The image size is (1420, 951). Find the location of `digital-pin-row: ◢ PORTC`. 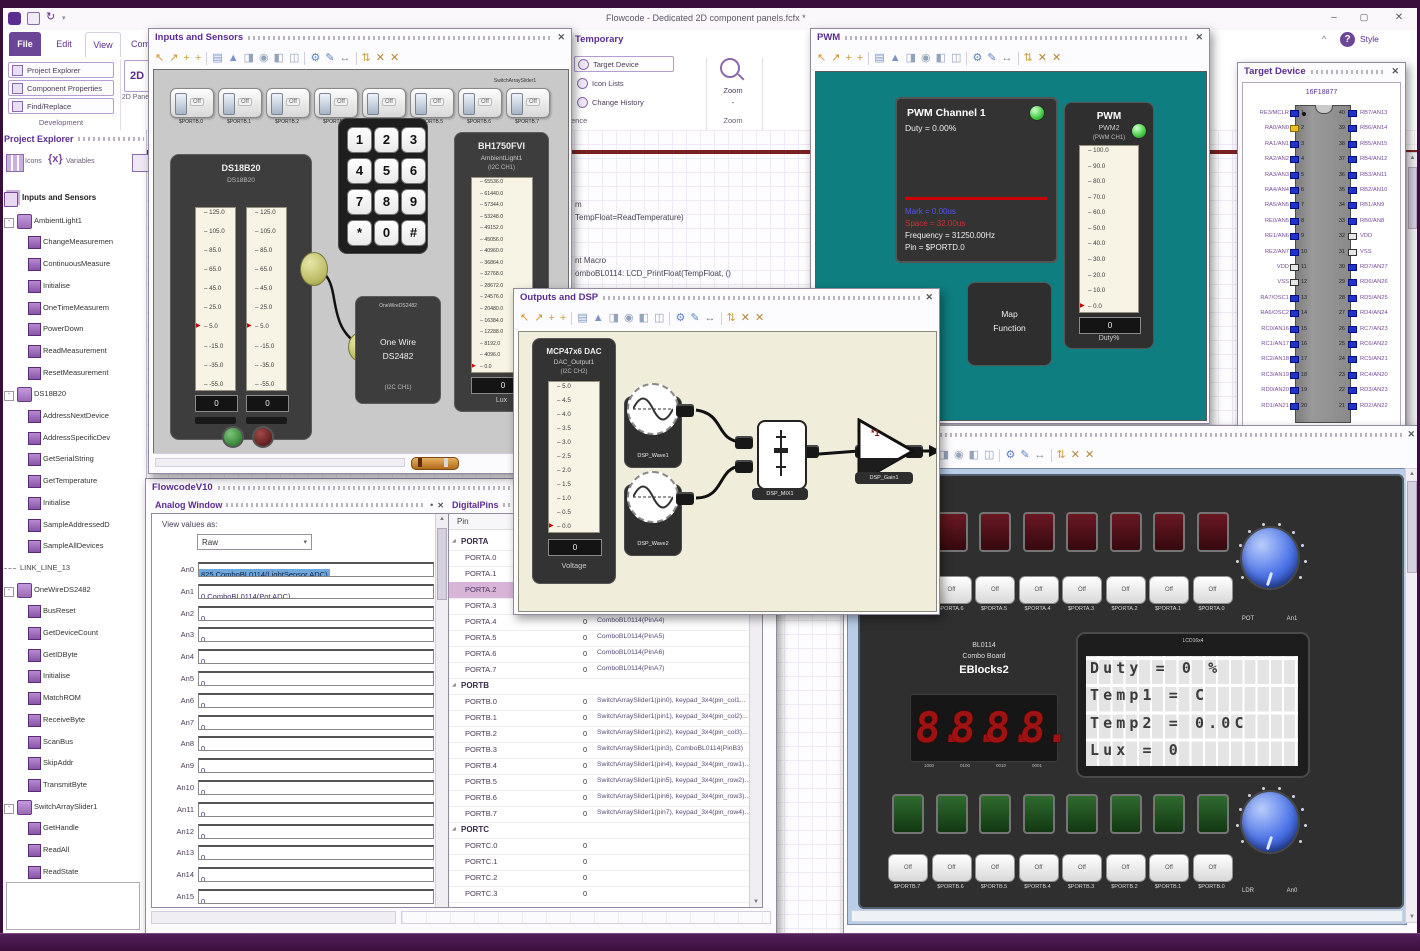

digital-pin-row: ◢ PORTC is located at coordinates (605, 830).